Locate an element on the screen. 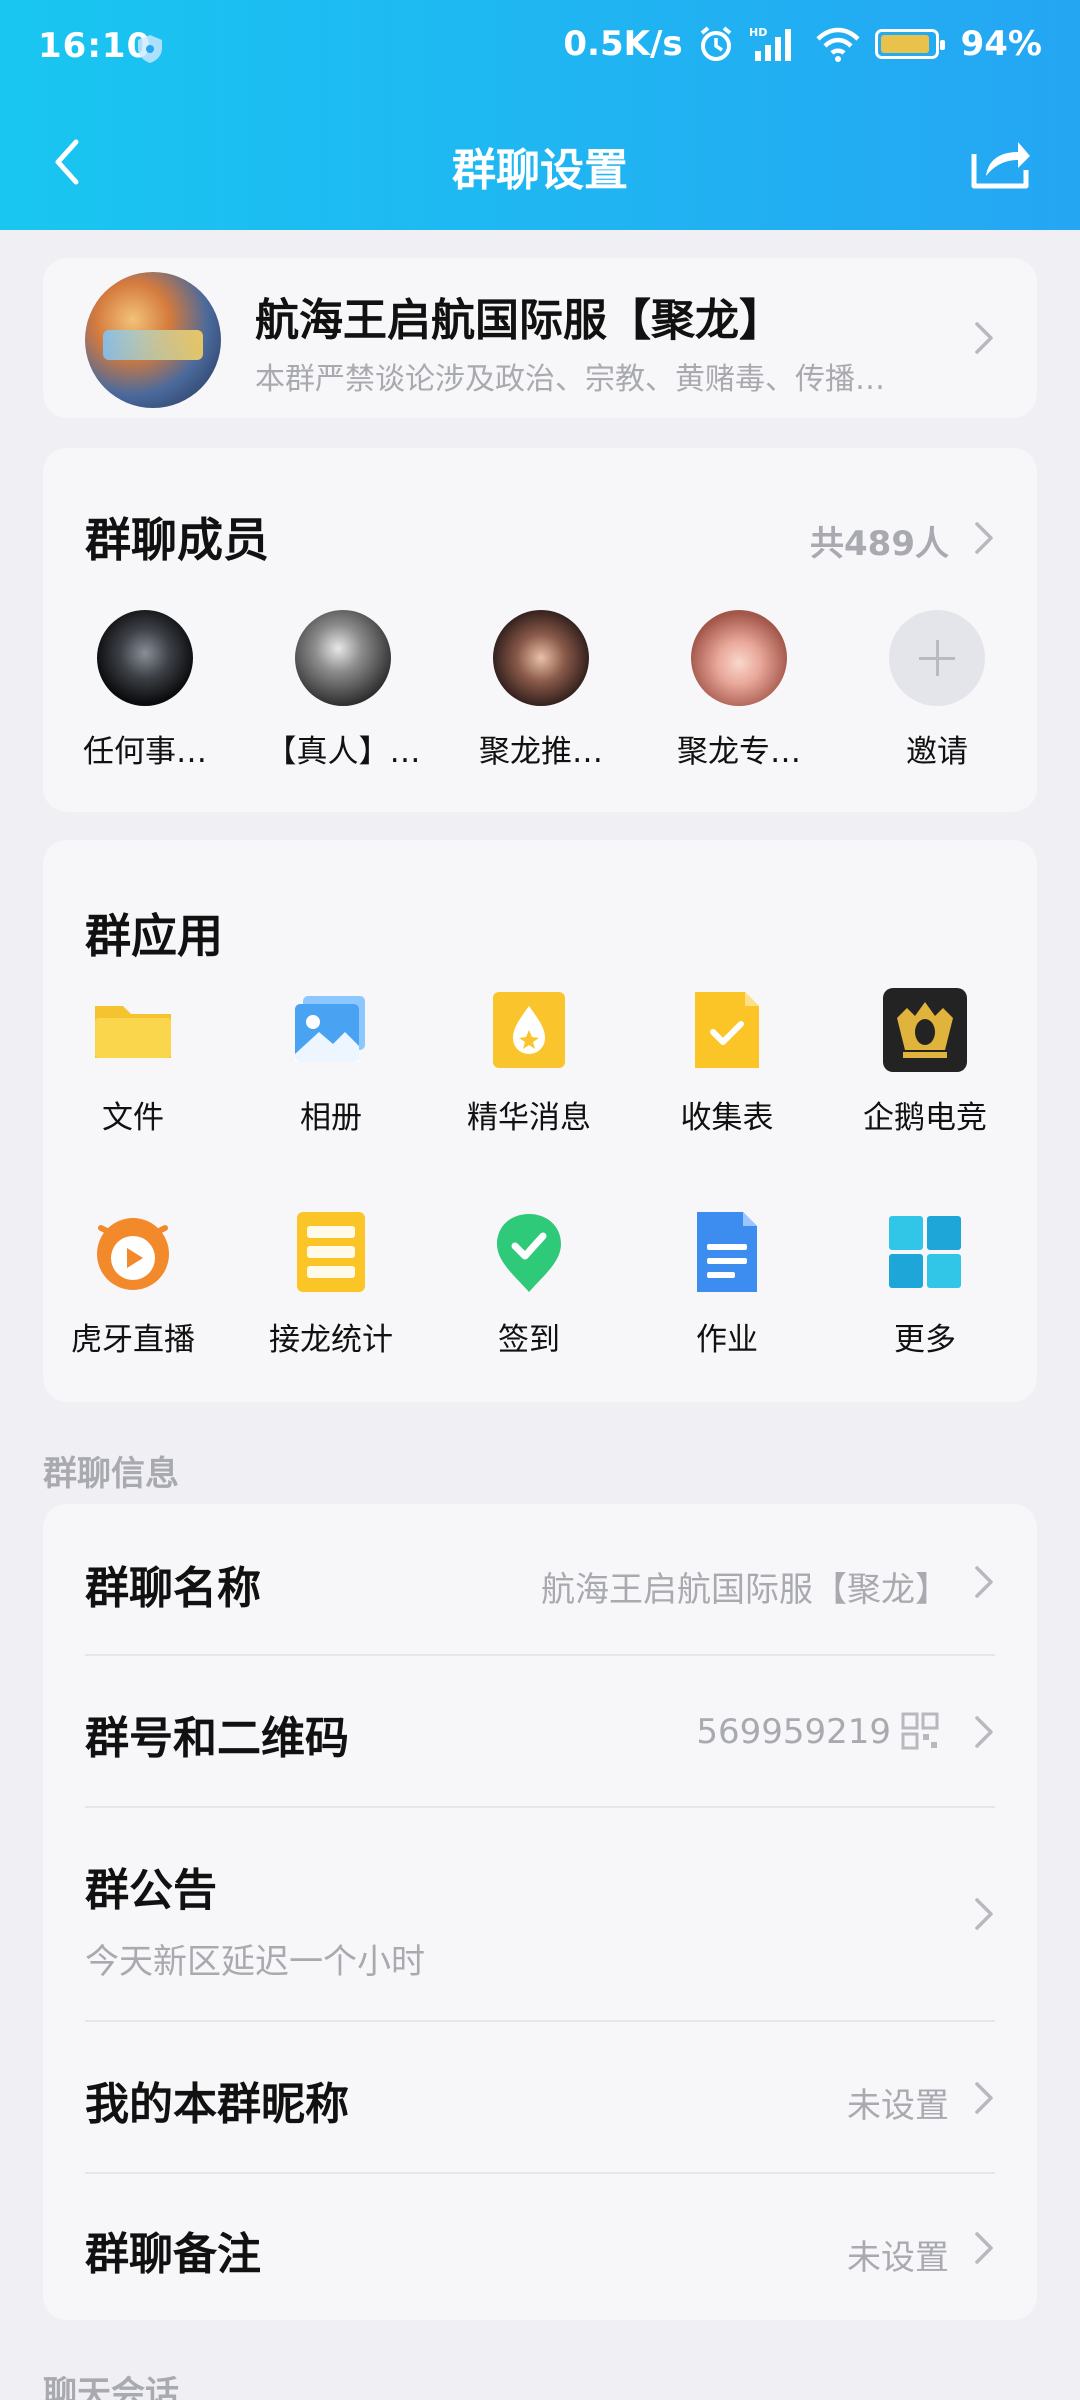 This screenshot has width=1080, height=2400. app-album: 相册 is located at coordinates (331, 1062).